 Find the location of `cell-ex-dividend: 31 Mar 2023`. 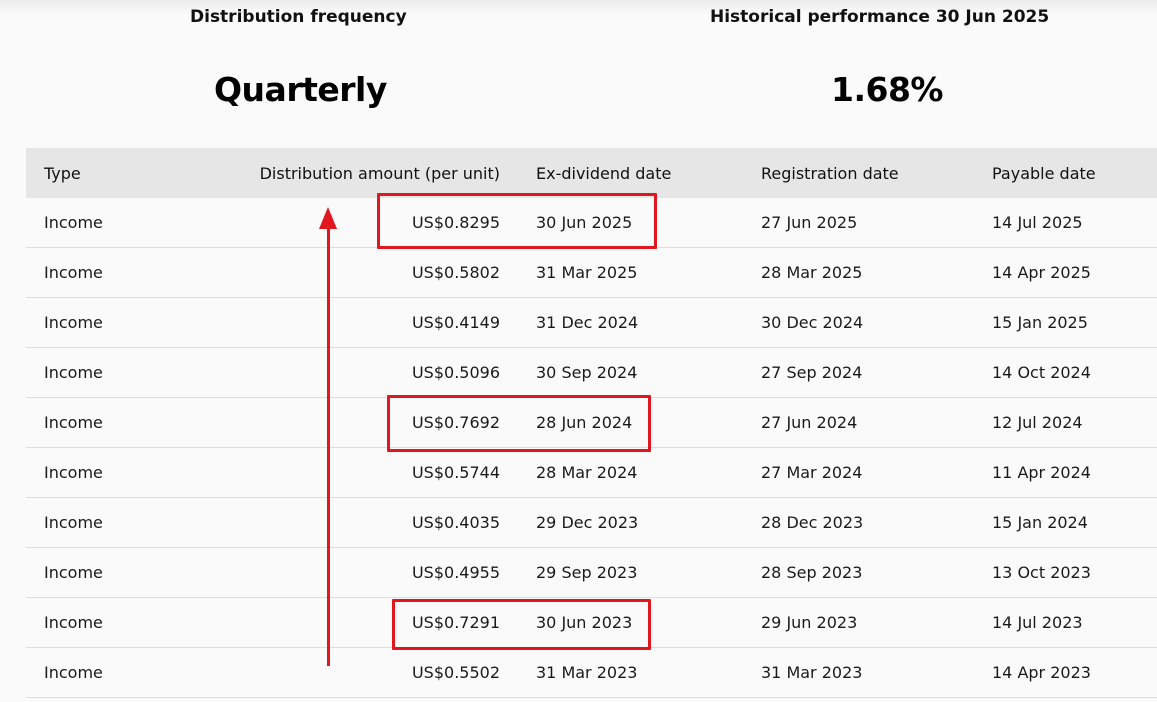

cell-ex-dividend: 31 Mar 2023 is located at coordinates (587, 672).